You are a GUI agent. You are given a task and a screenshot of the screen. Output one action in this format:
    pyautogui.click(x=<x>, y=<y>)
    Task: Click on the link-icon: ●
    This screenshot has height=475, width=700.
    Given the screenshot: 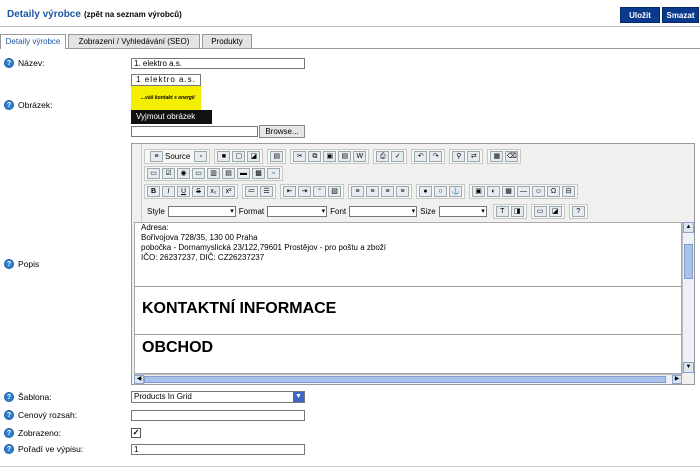 What is the action you would take?
    pyautogui.click(x=425, y=191)
    